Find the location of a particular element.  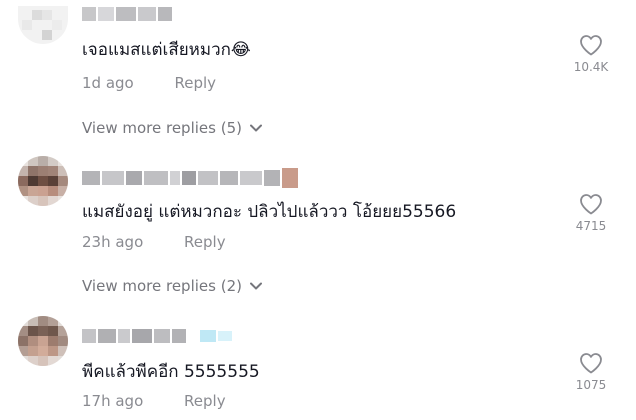

like-count: 1075 is located at coordinates (591, 385).